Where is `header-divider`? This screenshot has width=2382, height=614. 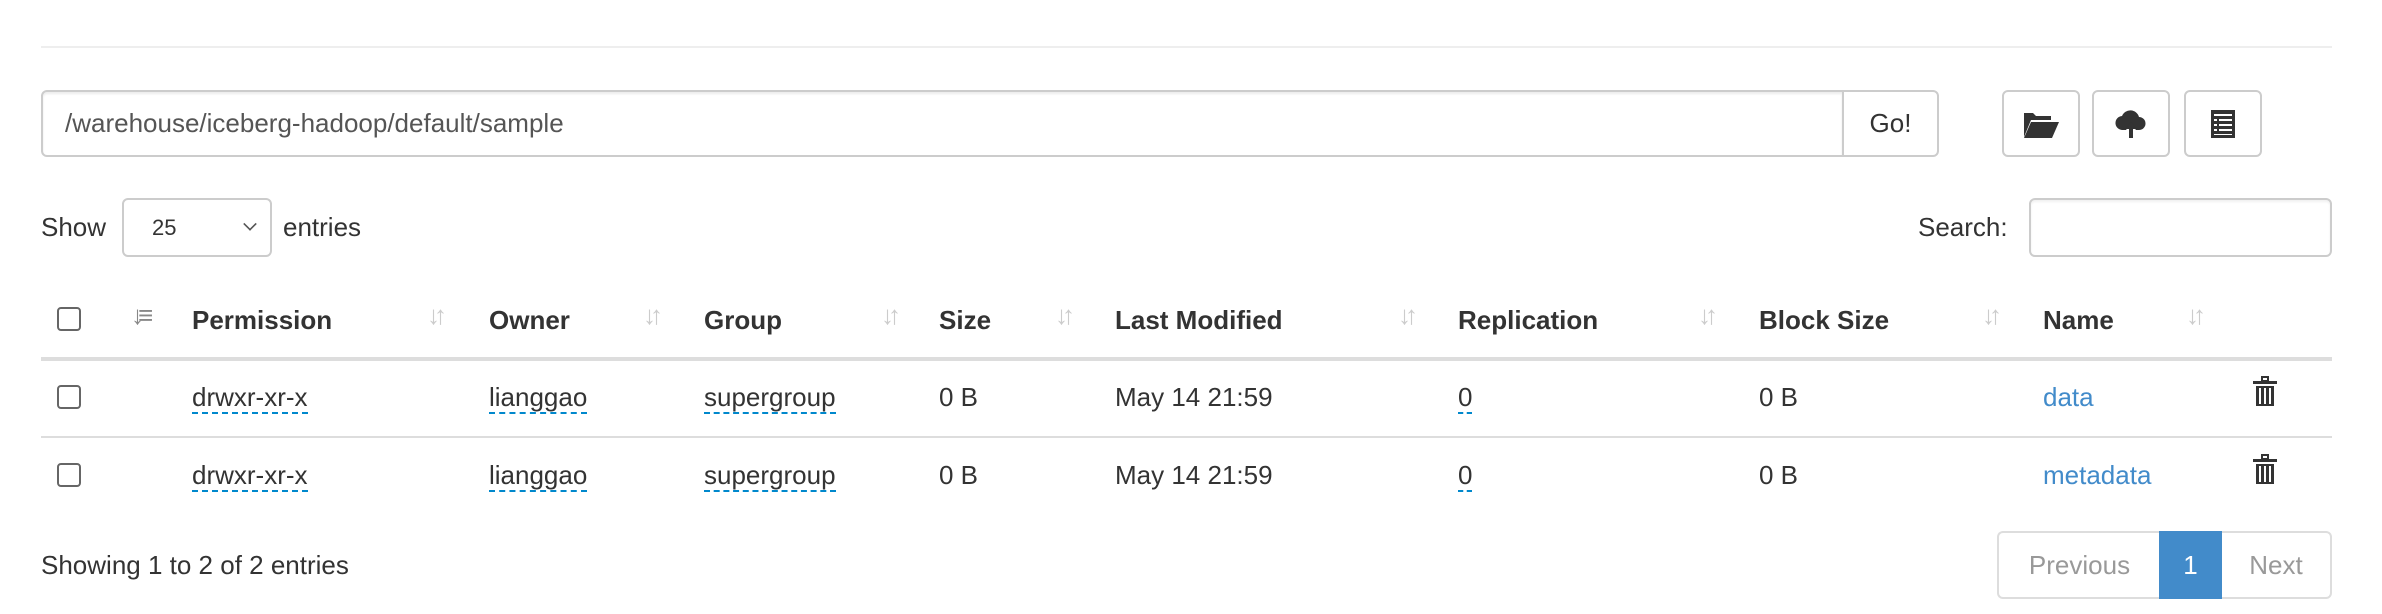 header-divider is located at coordinates (1186, 47).